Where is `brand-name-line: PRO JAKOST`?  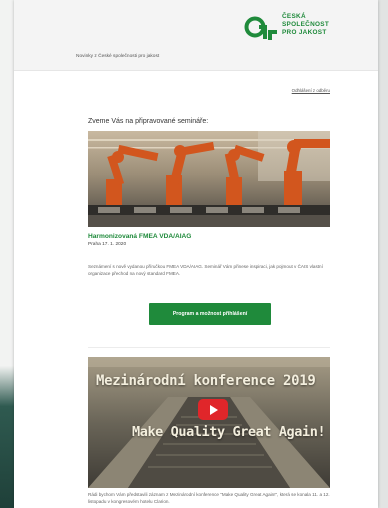
brand-name-line: PRO JAKOST is located at coordinates (304, 32).